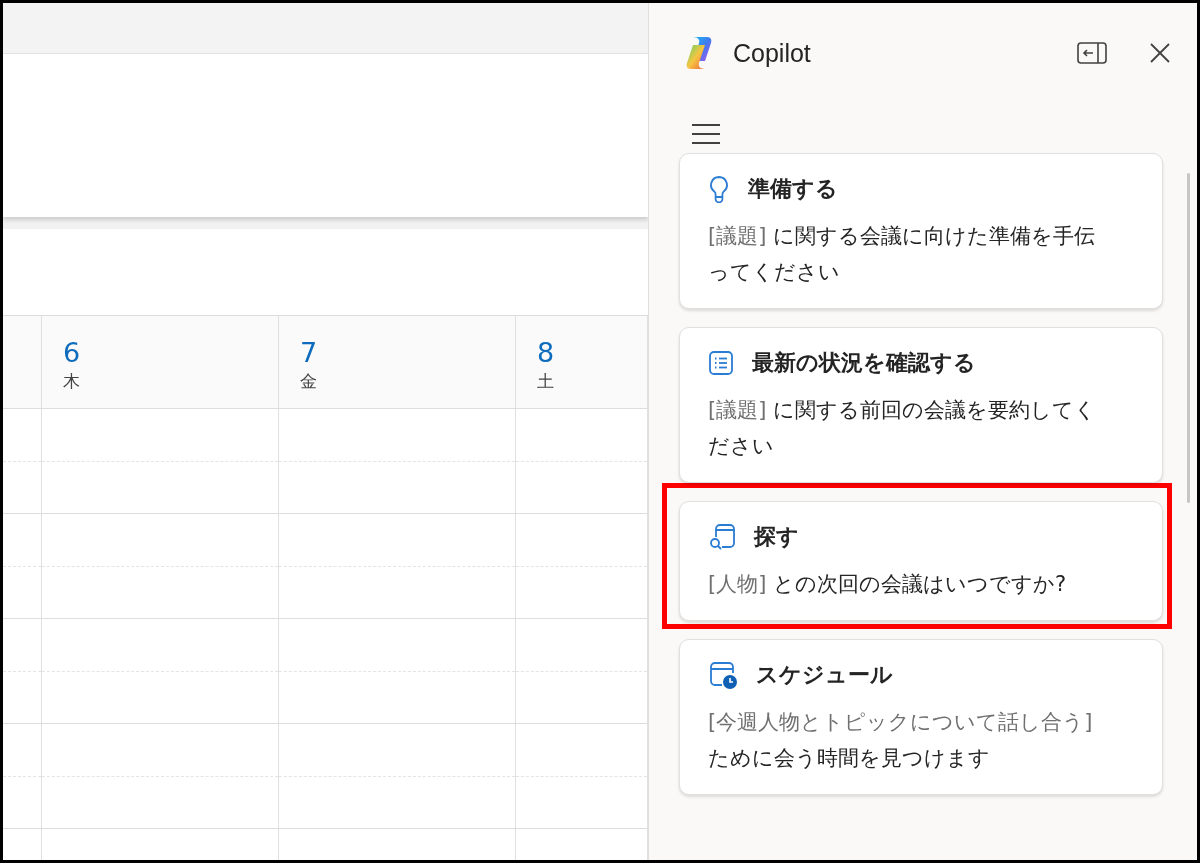 This screenshot has height=863, width=1200. Describe the element at coordinates (888, 584) in the screenshot. I see `prompt-text: [人物] との次回の会議はいつですか?` at that location.